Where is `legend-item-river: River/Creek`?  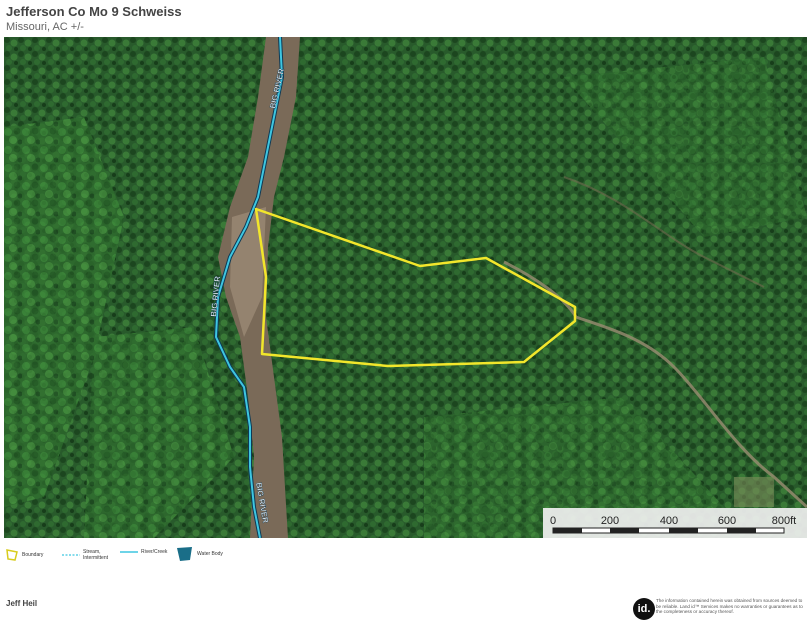
legend-item-river: River/Creek is located at coordinates (143, 552).